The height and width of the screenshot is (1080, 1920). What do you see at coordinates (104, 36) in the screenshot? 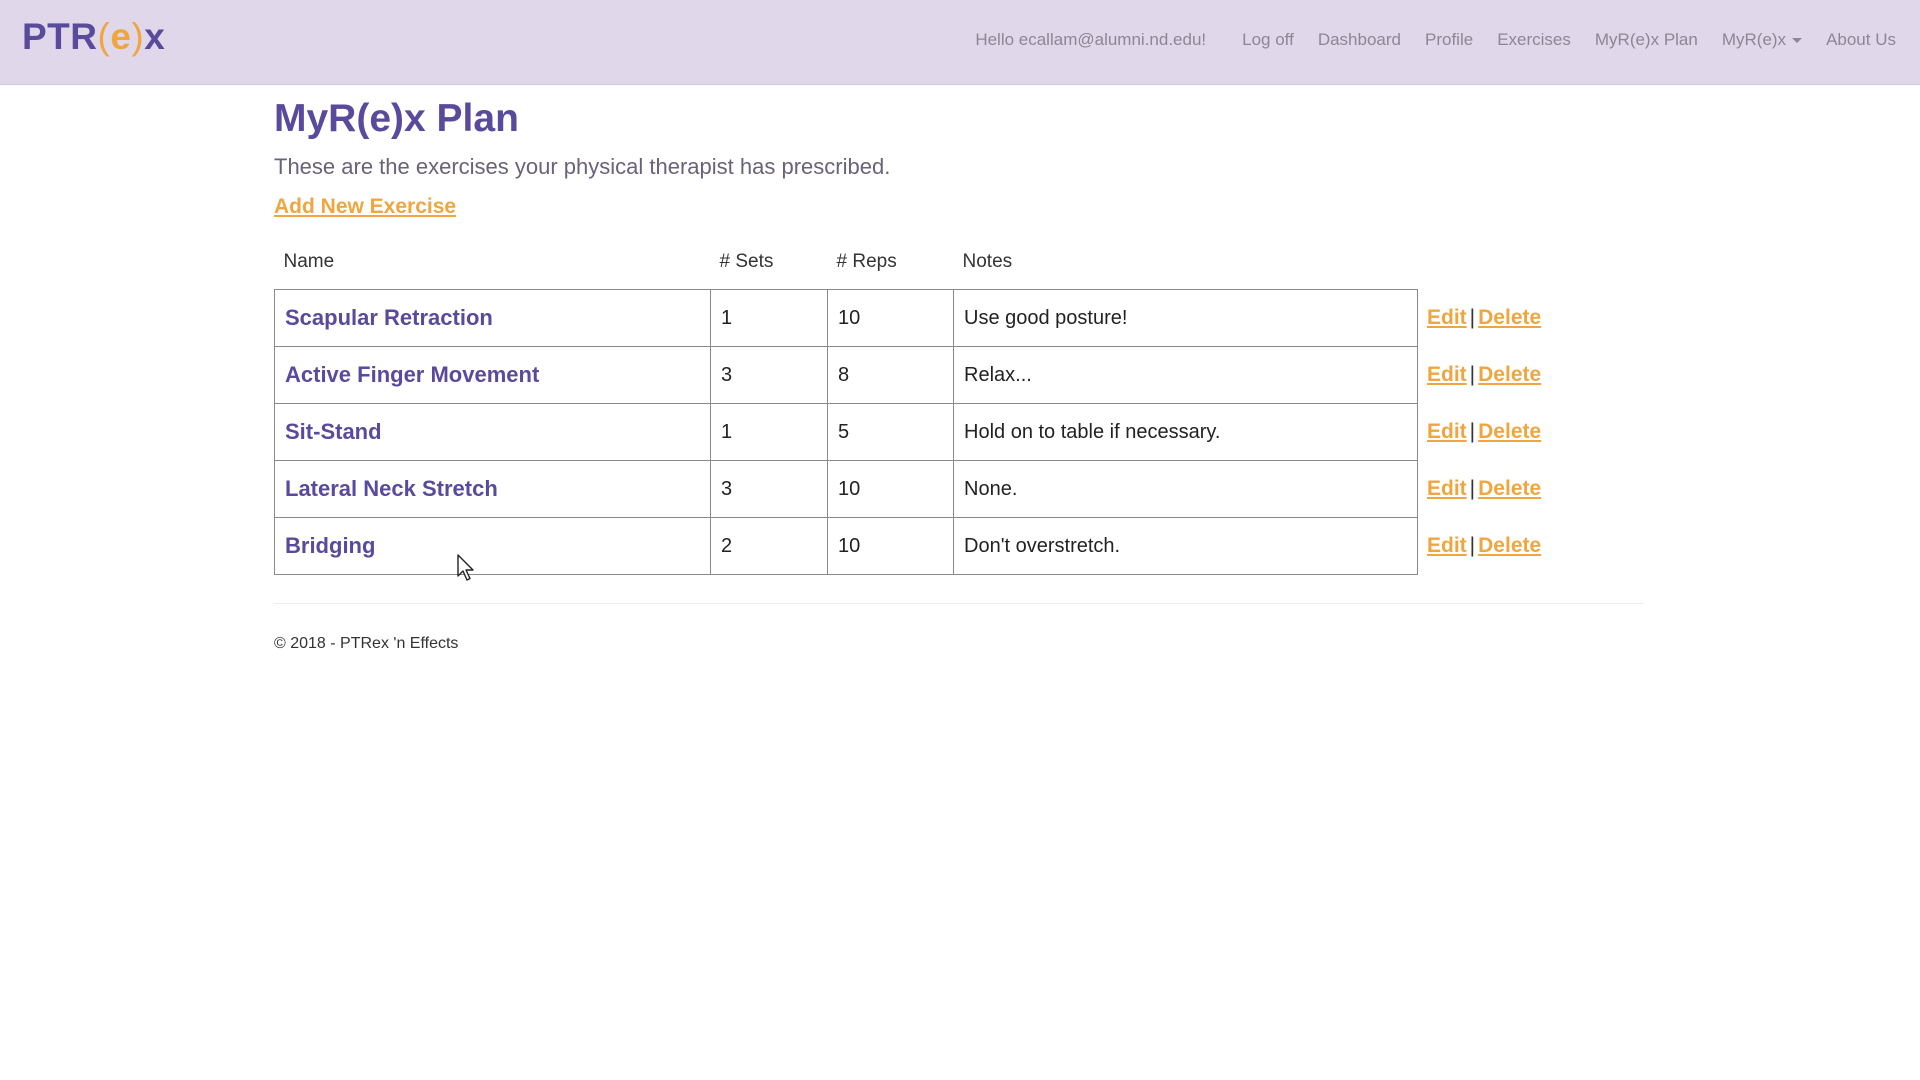
I see `brand-open-paren: (` at bounding box center [104, 36].